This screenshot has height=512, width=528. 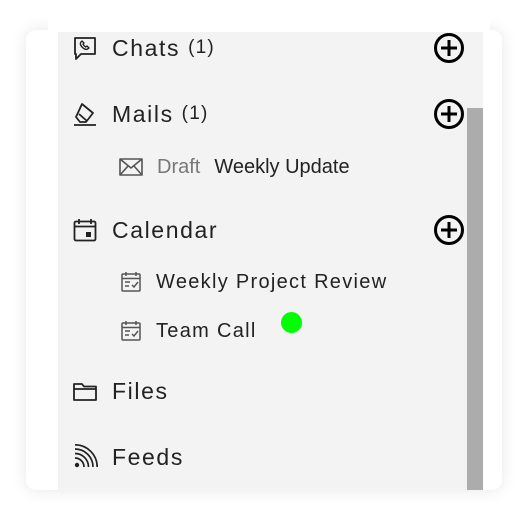 I want to click on rss-icon, so click(x=85, y=457).